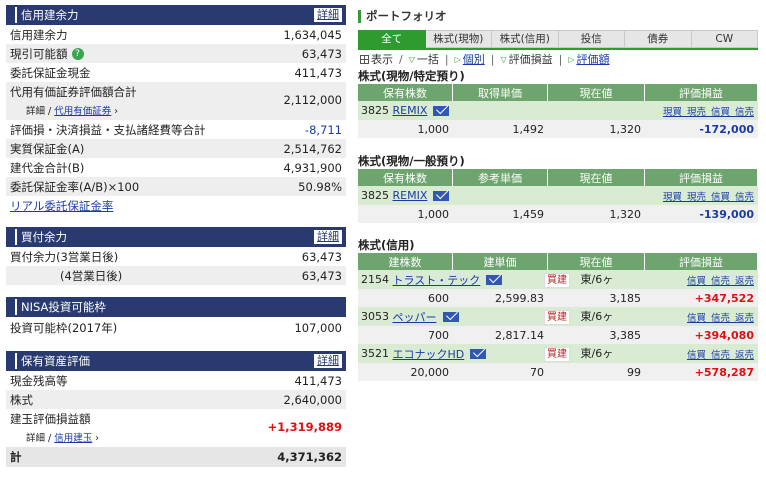 The width and height of the screenshot is (766, 504). Describe the element at coordinates (41, 237) in the screenshot. I see `buying-title: 買付余力` at that location.